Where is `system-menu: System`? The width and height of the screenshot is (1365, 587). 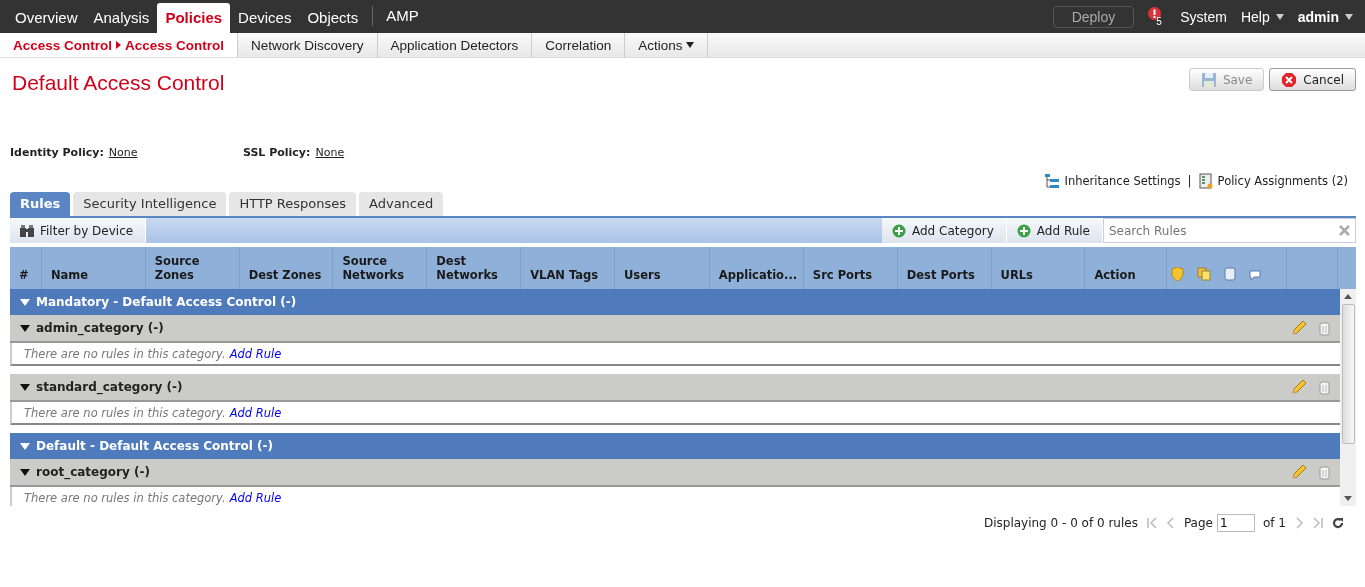
system-menu: System is located at coordinates (1203, 16).